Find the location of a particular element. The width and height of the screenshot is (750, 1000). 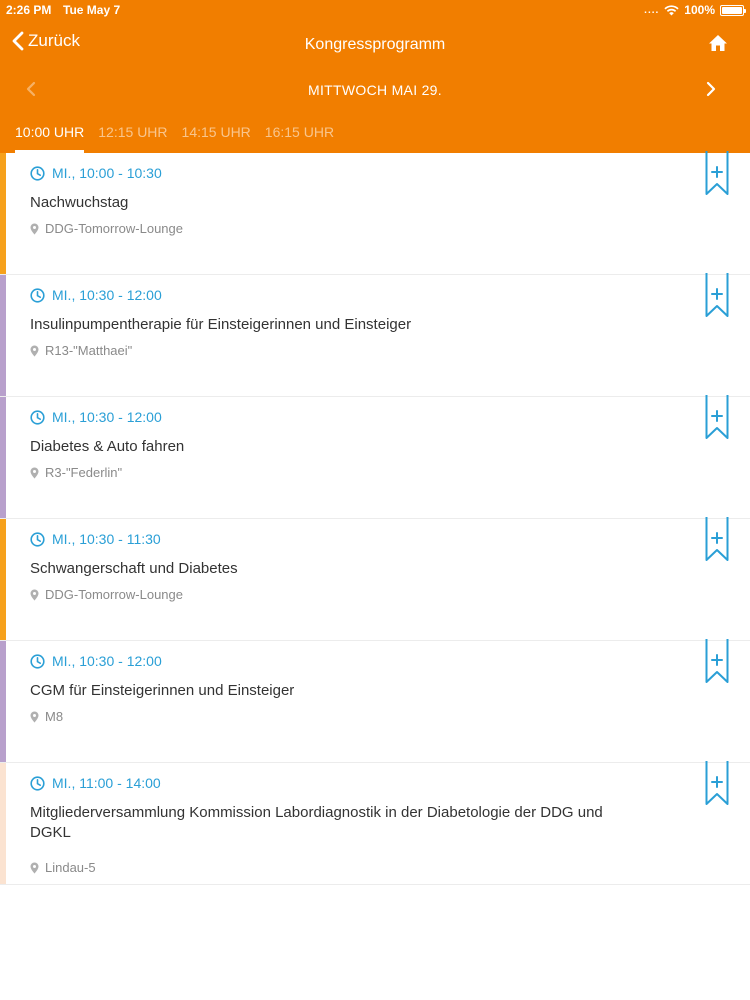

session-time: MI., 10:00 - 10:30 is located at coordinates (96, 173).